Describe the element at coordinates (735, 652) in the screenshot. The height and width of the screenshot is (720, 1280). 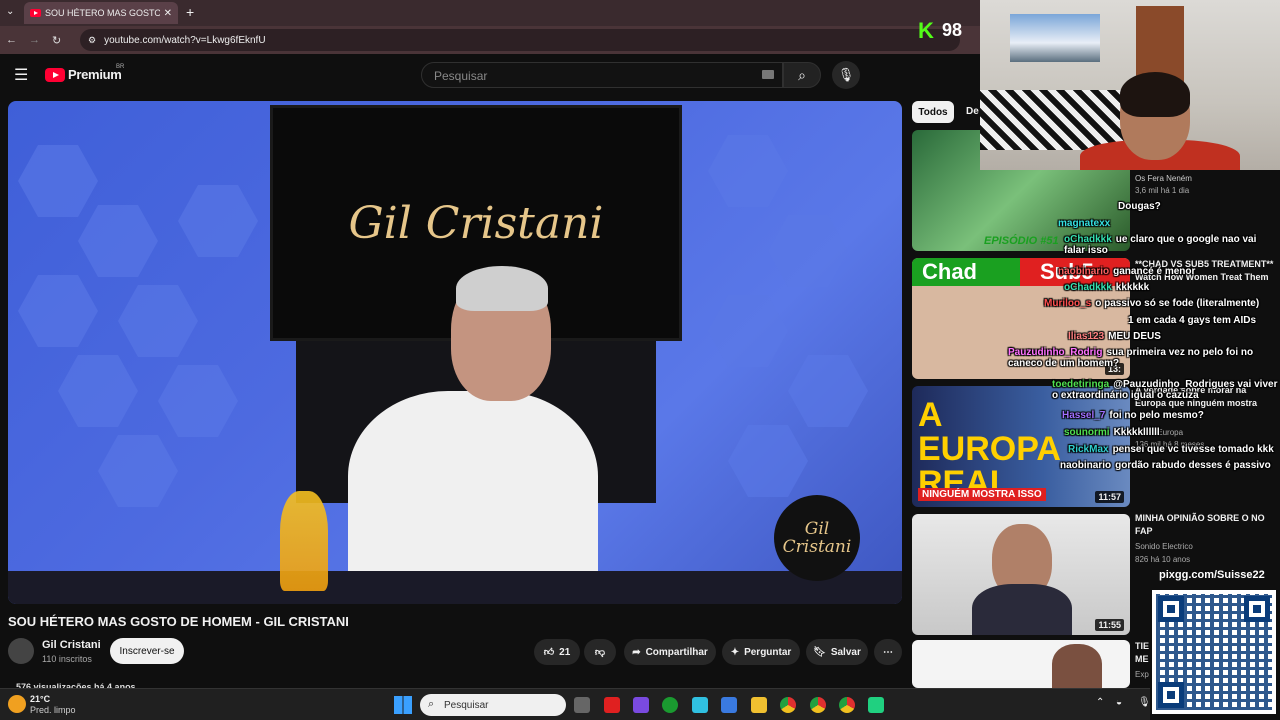
I see `sparkle-icon: ✦` at that location.